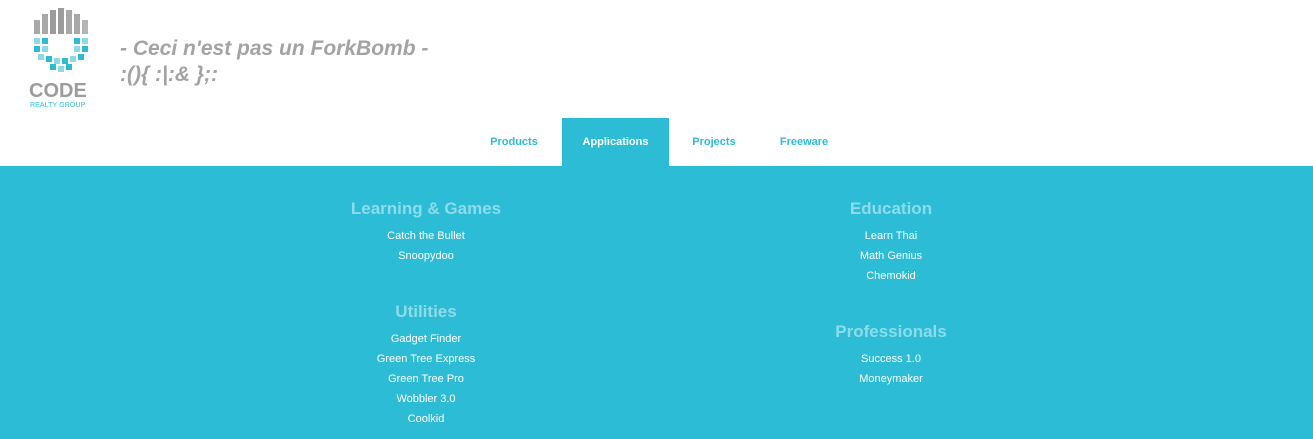 The image size is (1313, 439). What do you see at coordinates (891, 331) in the screenshot?
I see `menu-group-title: Professionals` at bounding box center [891, 331].